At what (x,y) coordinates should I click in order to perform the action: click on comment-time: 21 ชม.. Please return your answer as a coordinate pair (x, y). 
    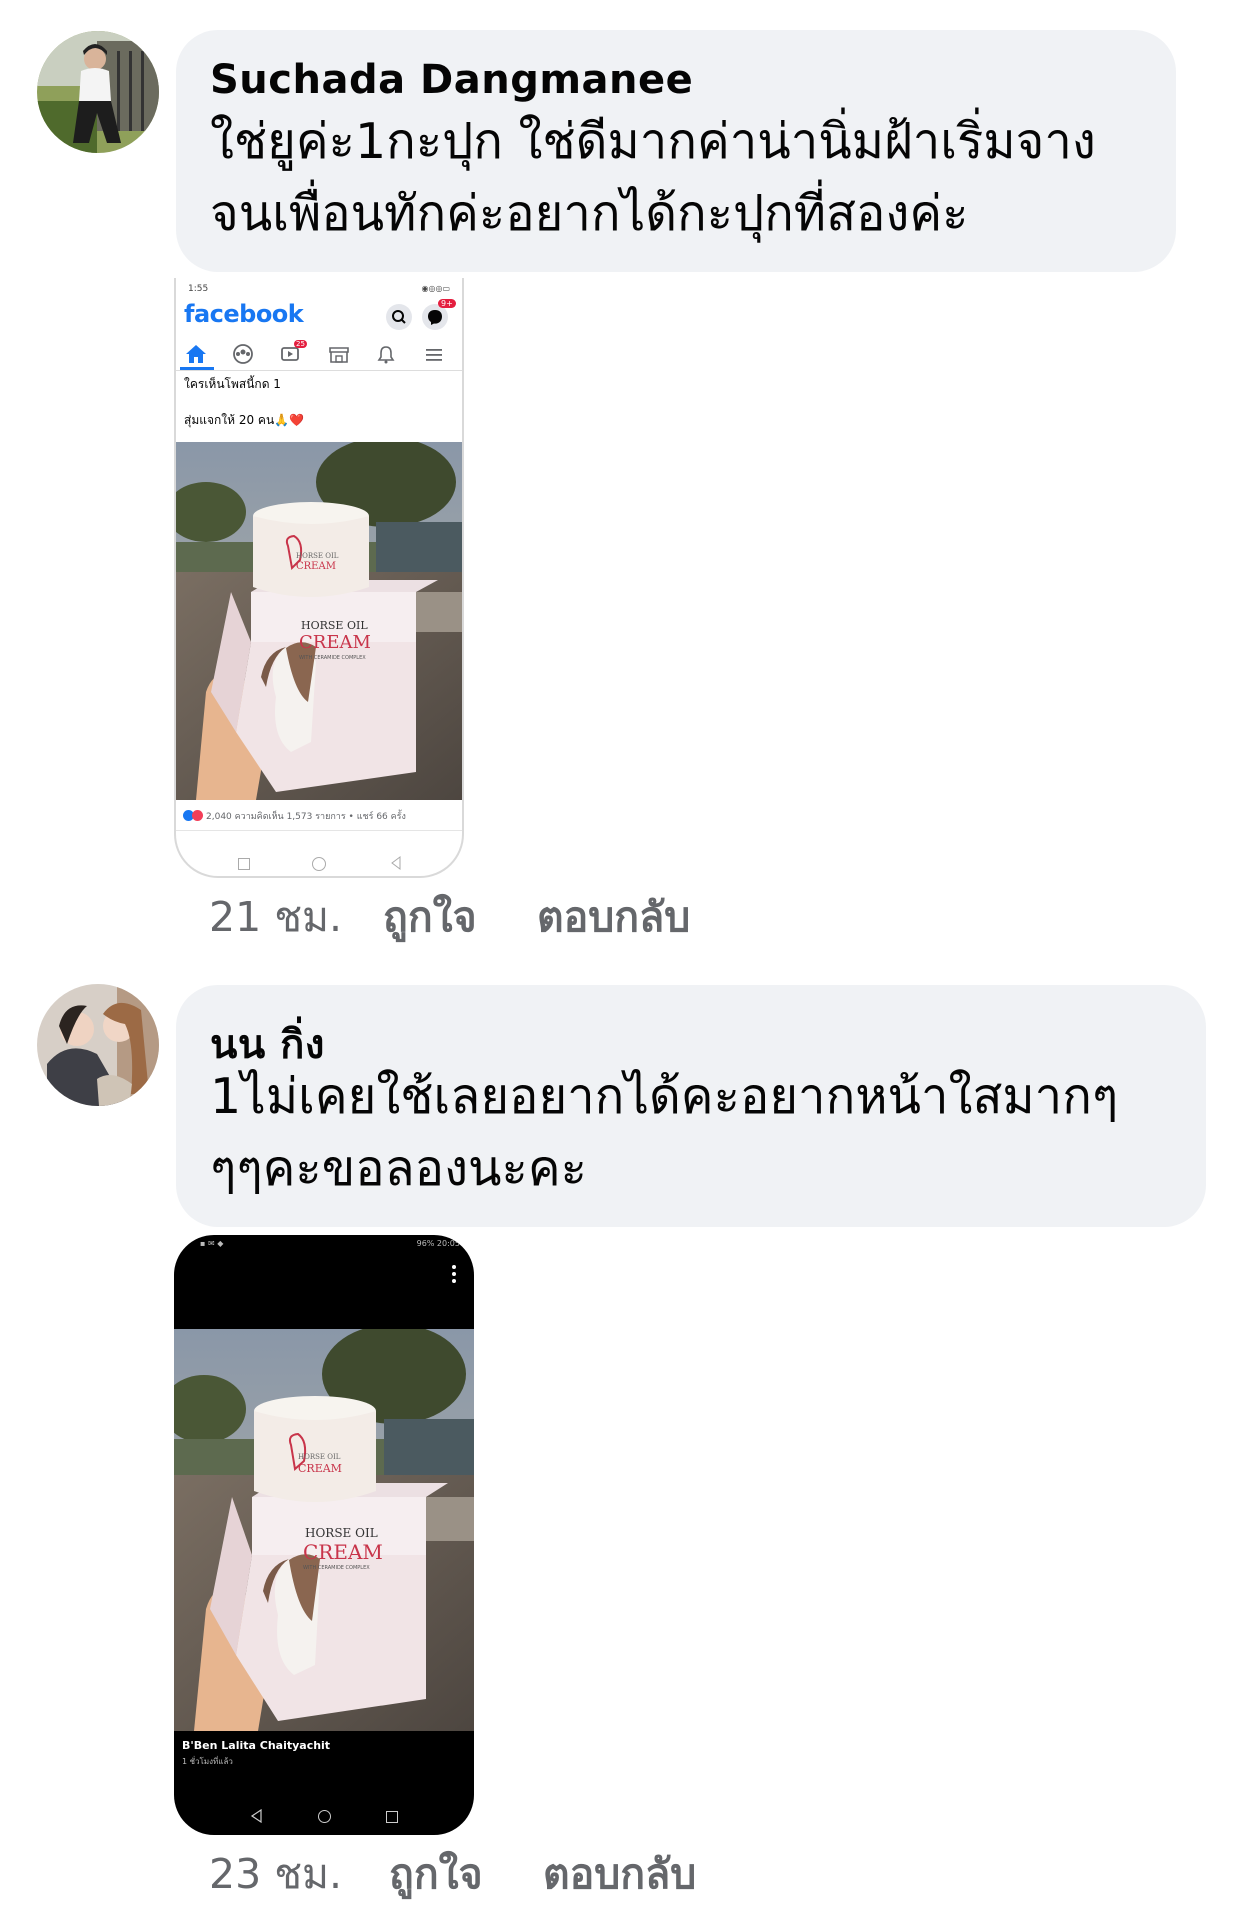
    Looking at the image, I should click on (275, 917).